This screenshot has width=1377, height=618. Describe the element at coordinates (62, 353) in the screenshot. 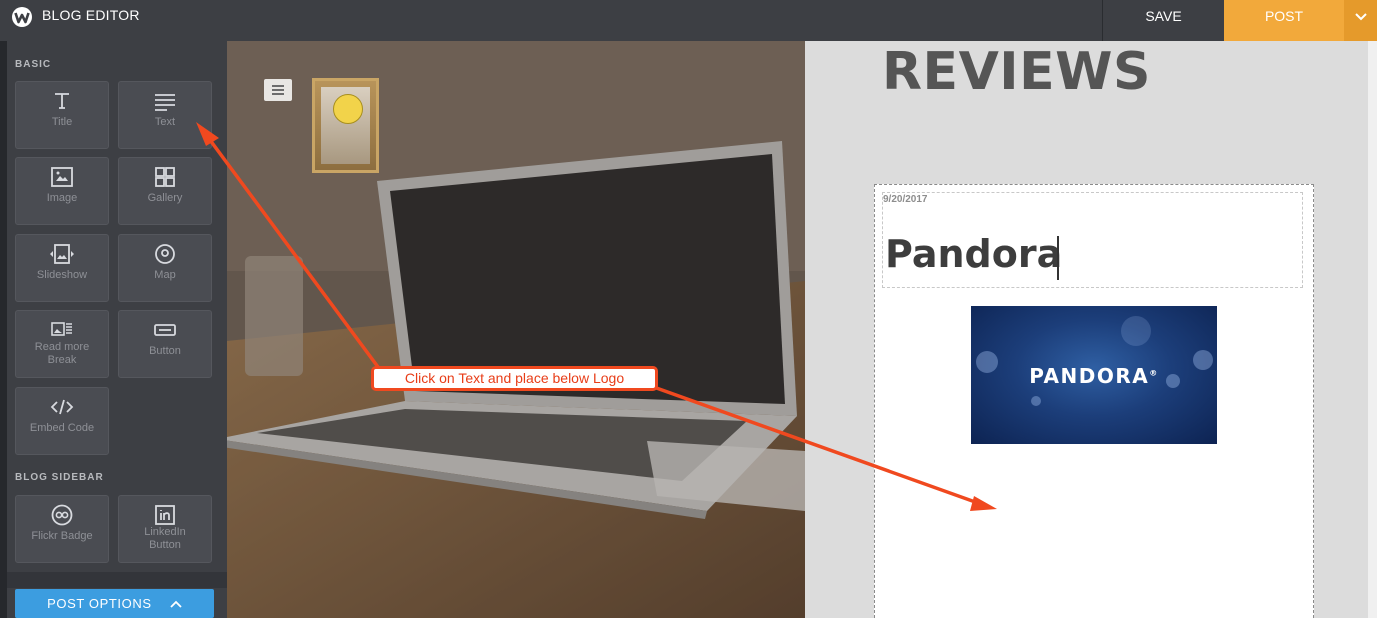

I see `tile-label: Read more Break` at that location.